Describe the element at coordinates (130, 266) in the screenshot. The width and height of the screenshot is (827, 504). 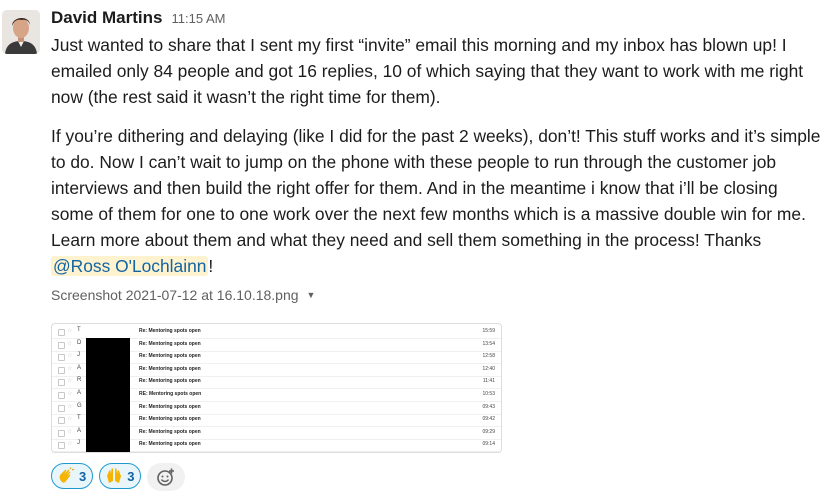
I see `user-mention: @Ross O'Lochlainn` at that location.